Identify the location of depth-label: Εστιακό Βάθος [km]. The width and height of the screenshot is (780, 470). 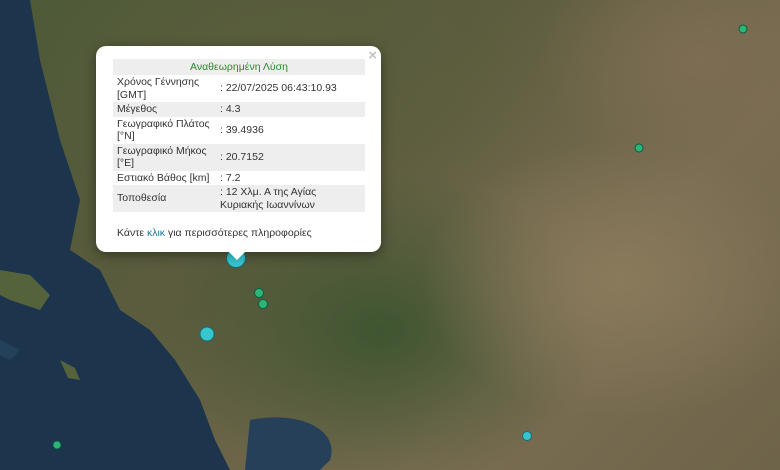
(163, 177).